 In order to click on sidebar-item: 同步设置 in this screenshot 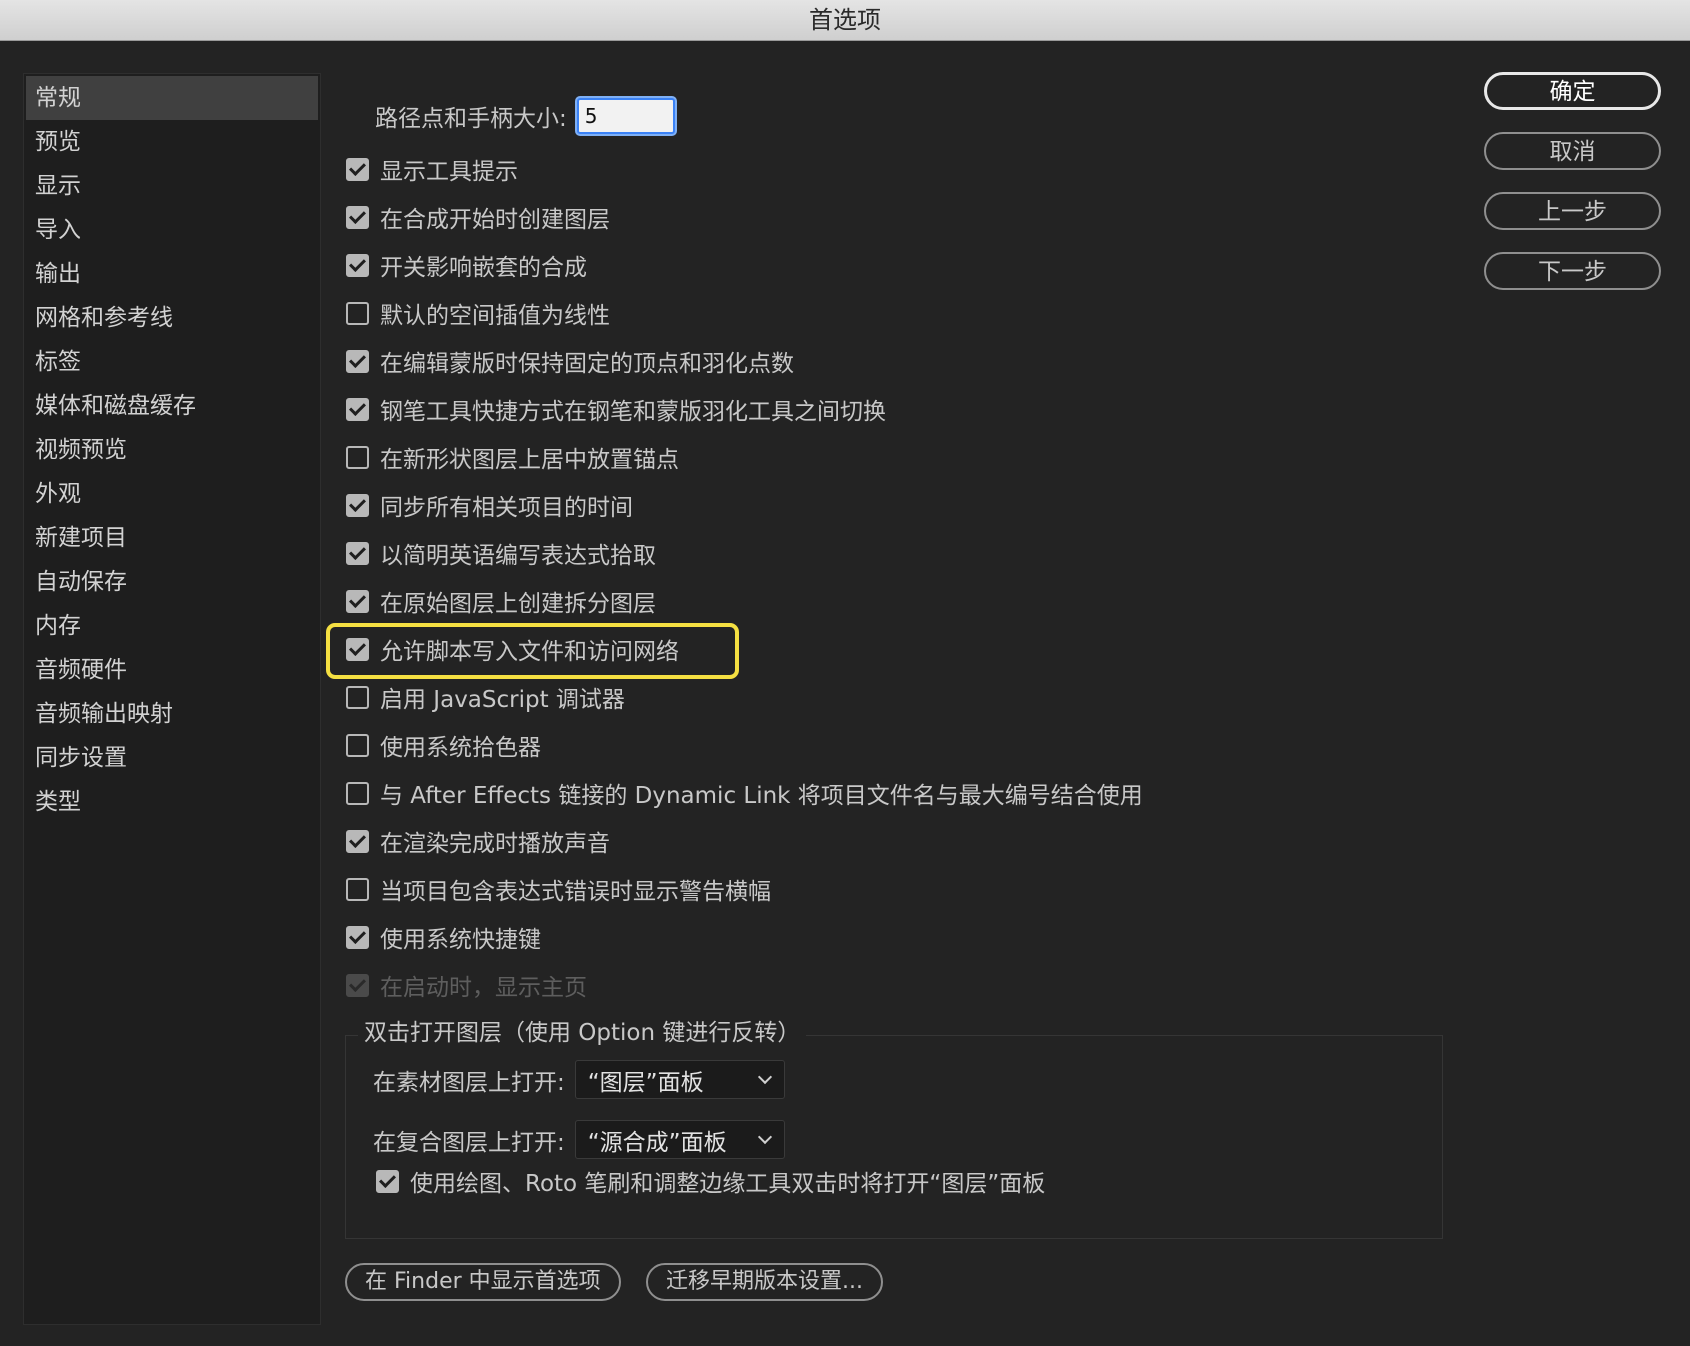, I will do `click(172, 758)`.